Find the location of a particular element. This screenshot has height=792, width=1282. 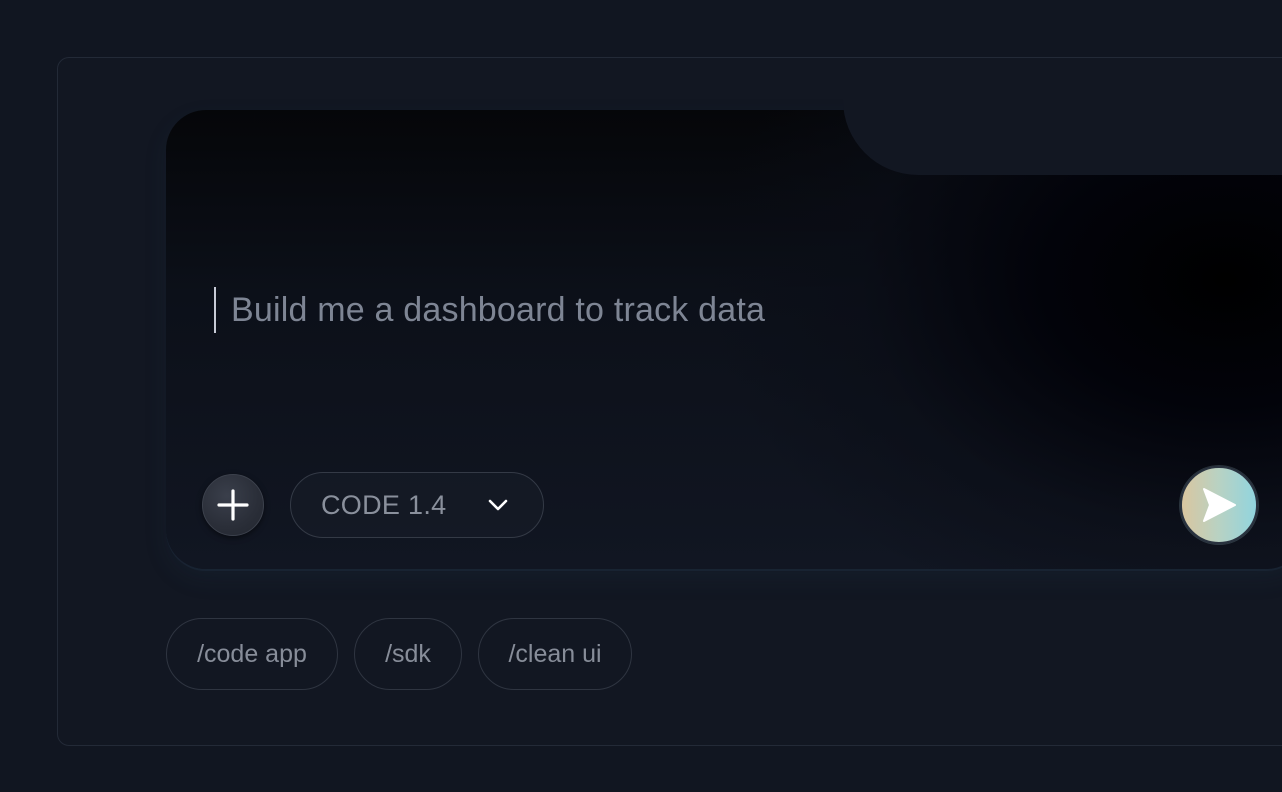

prompt-input: Build me a dashboard to track data is located at coordinates (489, 310).